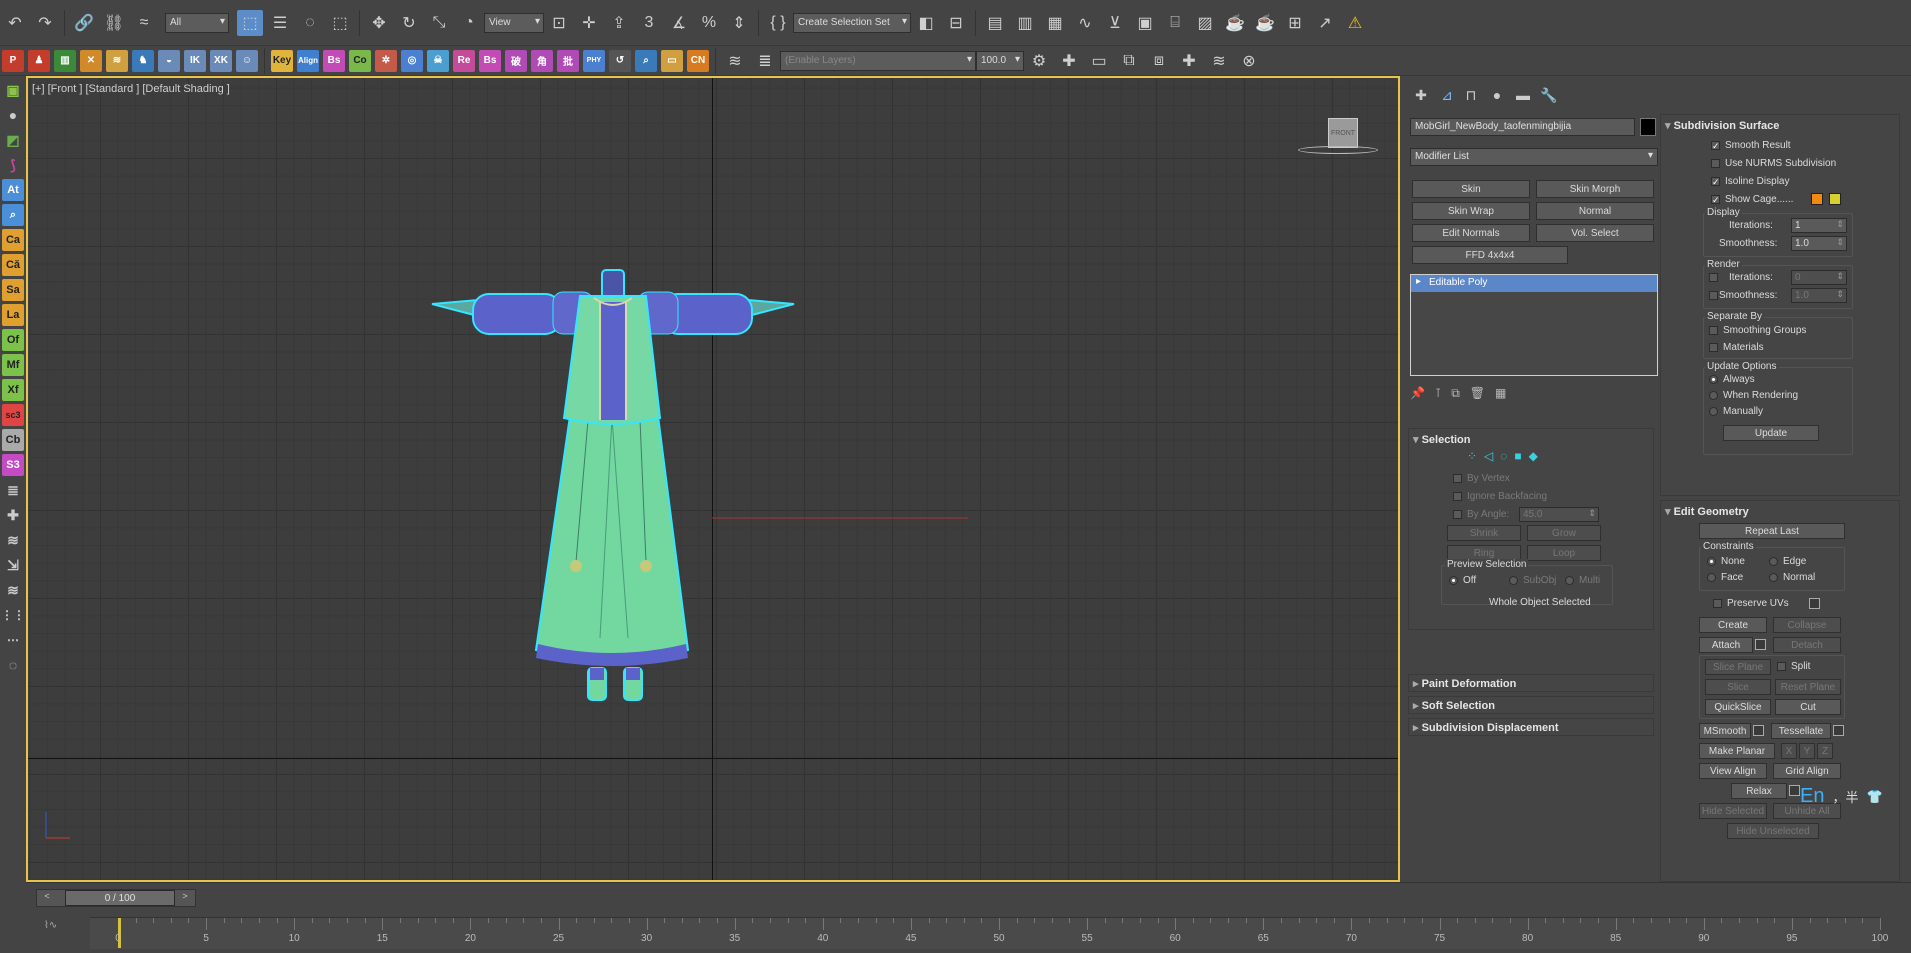 Image resolution: width=1911 pixels, height=953 pixels. What do you see at coordinates (735, 61) in the screenshot?
I see `layers-icon: ≋` at bounding box center [735, 61].